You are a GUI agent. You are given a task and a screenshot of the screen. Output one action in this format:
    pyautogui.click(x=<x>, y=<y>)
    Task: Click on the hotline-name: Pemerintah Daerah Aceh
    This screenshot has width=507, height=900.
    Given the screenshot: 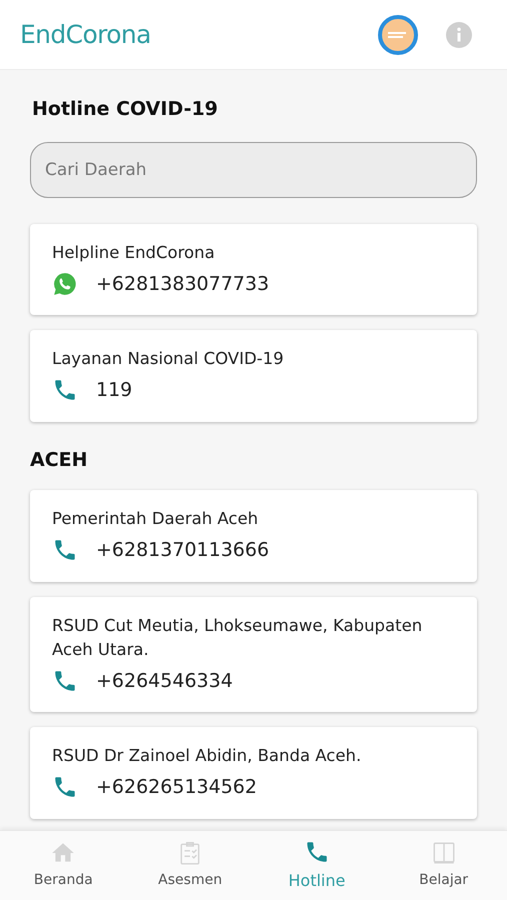 What is the action you would take?
    pyautogui.click(x=156, y=519)
    